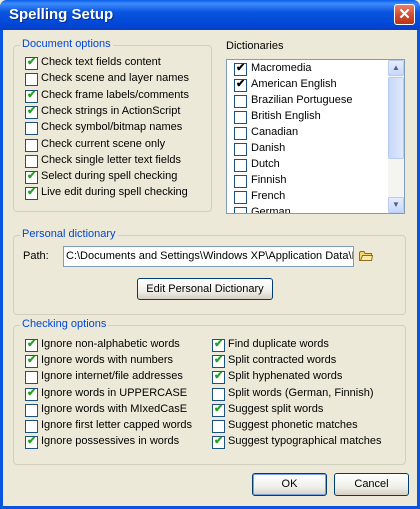  I want to click on dictionary-item-label: British English, so click(286, 116).